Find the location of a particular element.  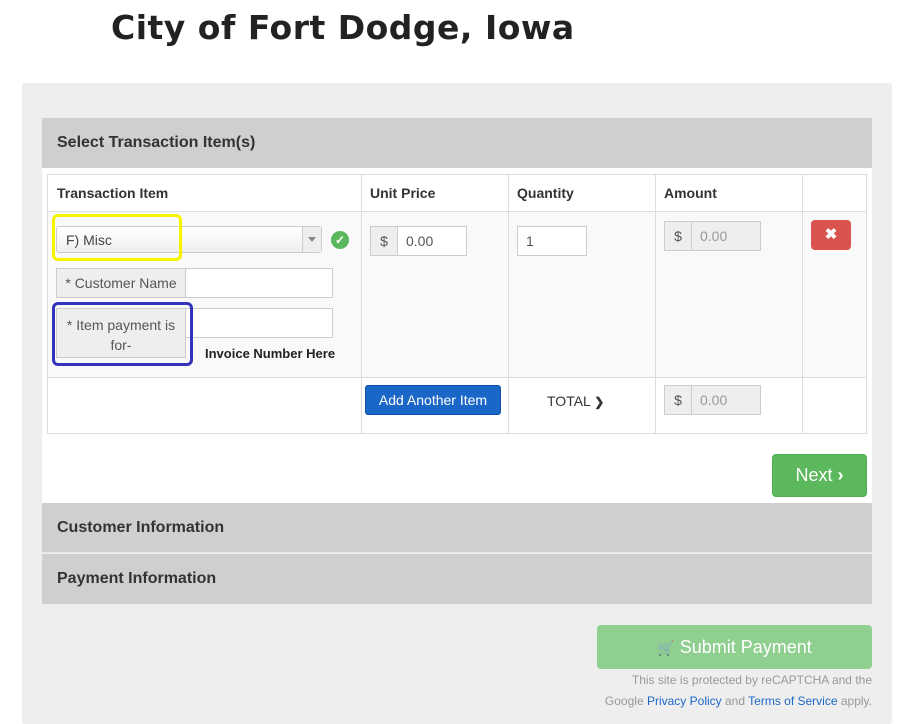

chevron-down-icon is located at coordinates (312, 239).